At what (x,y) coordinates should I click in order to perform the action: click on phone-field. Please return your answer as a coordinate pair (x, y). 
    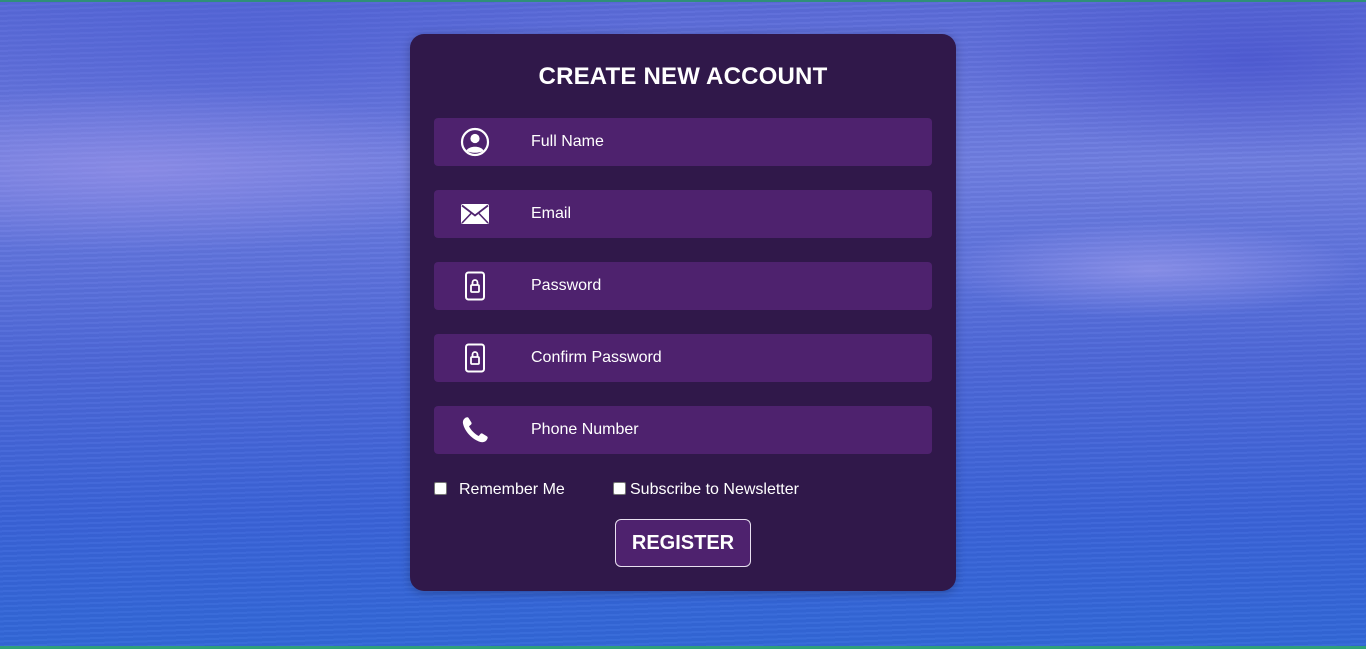
    Looking at the image, I should click on (683, 430).